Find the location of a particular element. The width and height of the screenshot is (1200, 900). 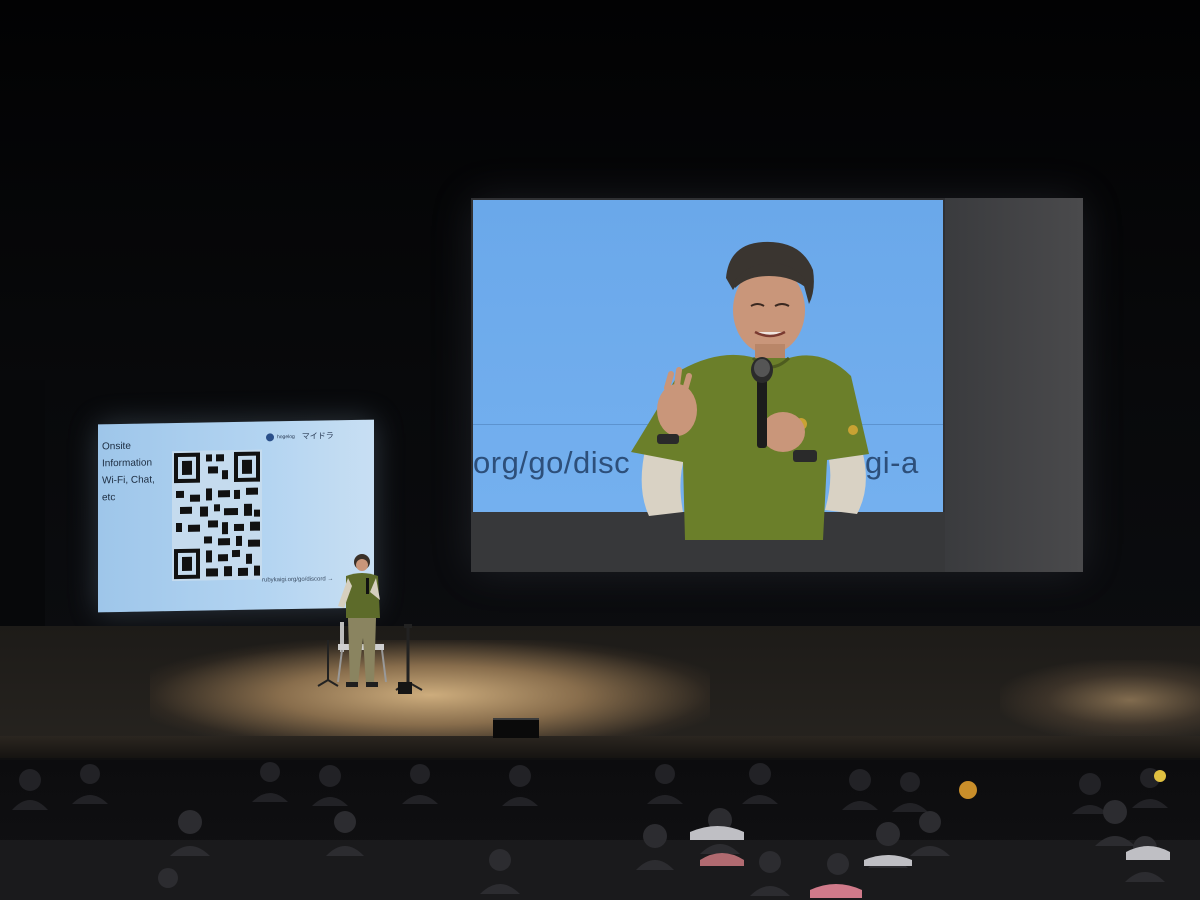

speaker-closeup is located at coordinates (750, 390).